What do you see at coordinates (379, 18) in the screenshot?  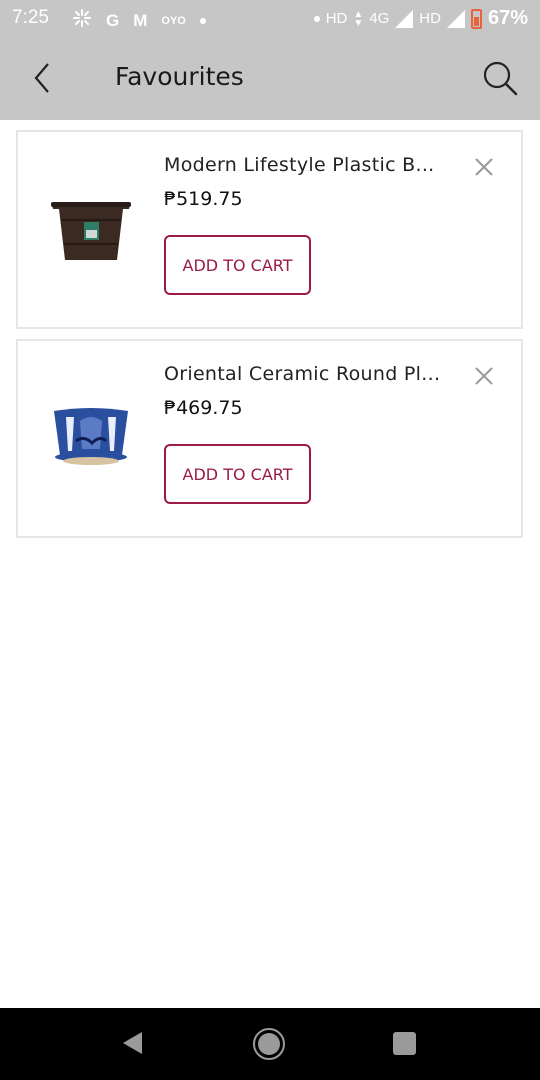 I see `network-label: 4G` at bounding box center [379, 18].